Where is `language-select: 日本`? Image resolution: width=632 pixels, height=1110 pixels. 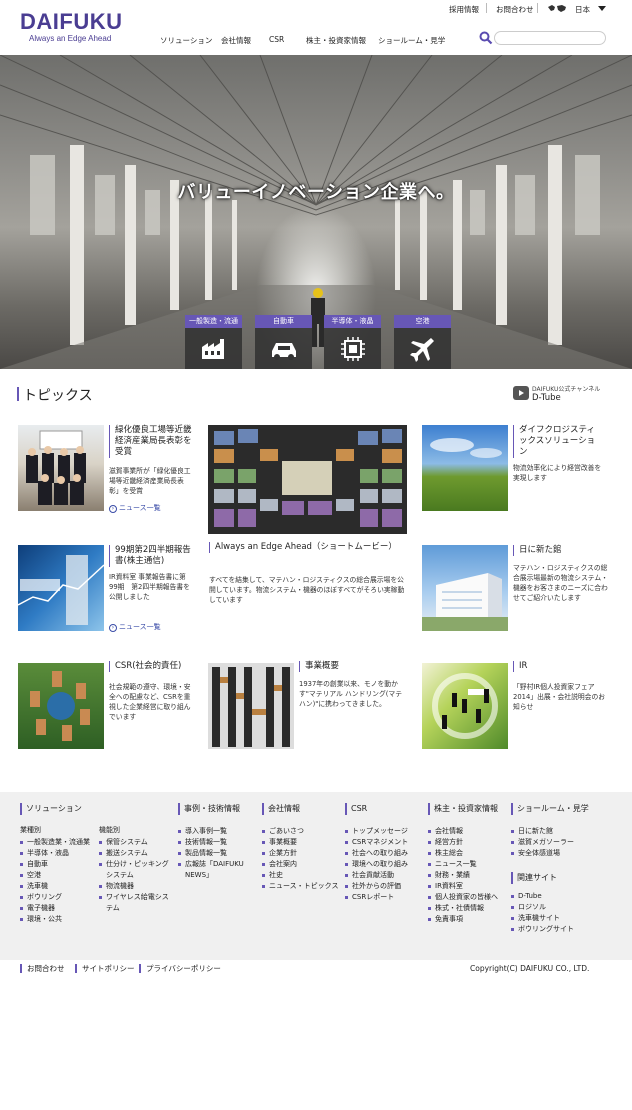
language-select: 日本 is located at coordinates (582, 9).